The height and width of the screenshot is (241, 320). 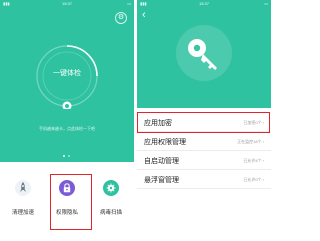 I want to click on checkup-hint: 手机越来越卡，点此体检一下吧, so click(x=67, y=128).